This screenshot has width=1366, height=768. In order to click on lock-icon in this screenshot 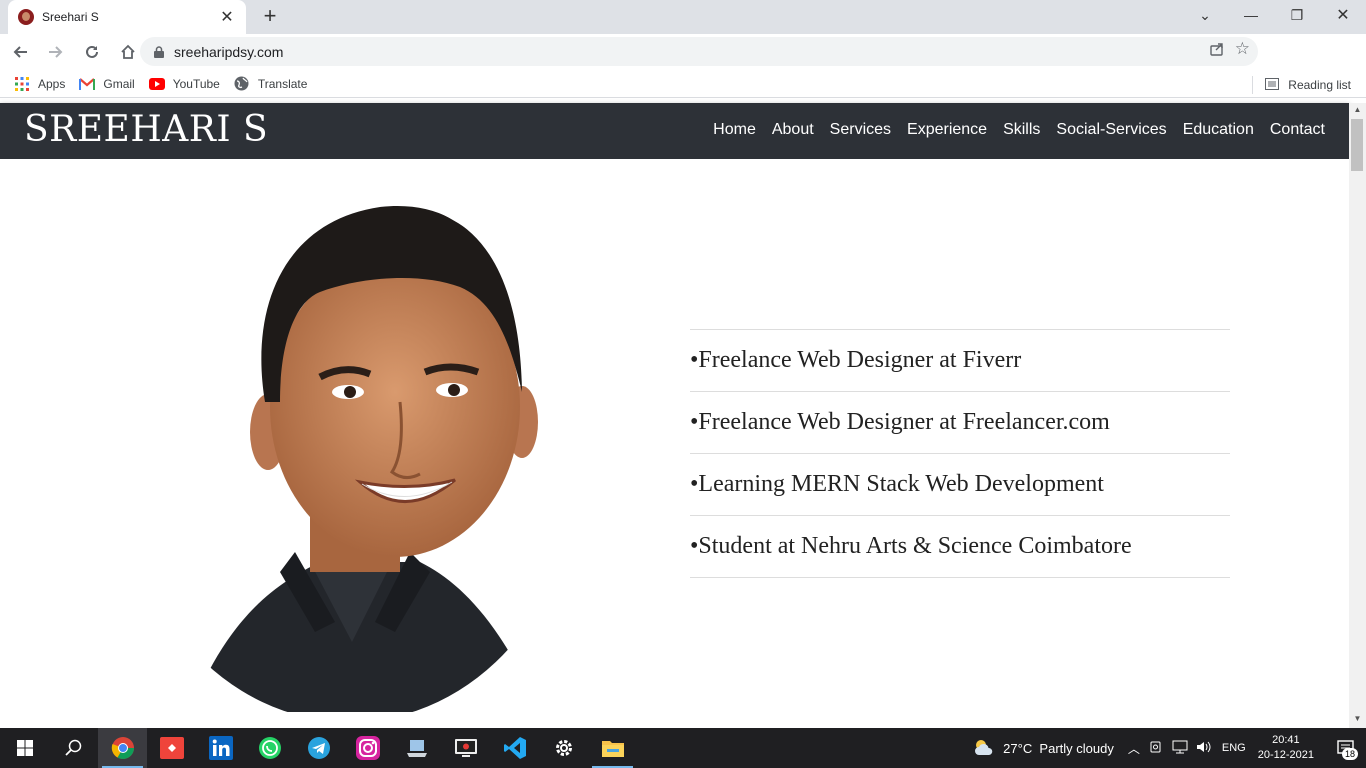, I will do `click(159, 51)`.